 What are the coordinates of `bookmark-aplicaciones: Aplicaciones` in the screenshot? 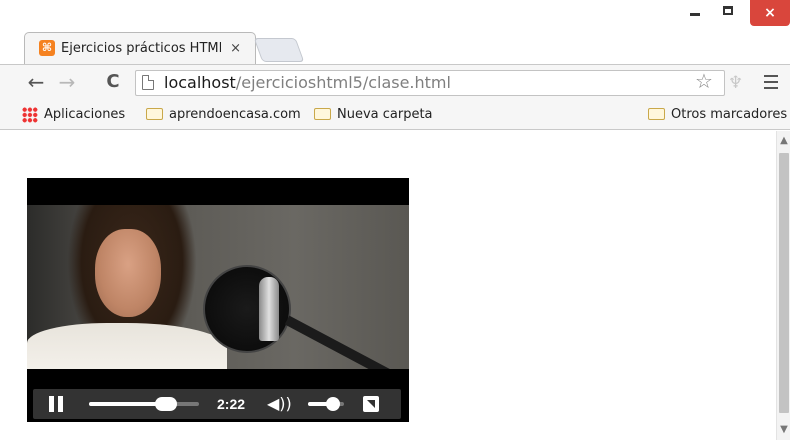 It's located at (73, 115).